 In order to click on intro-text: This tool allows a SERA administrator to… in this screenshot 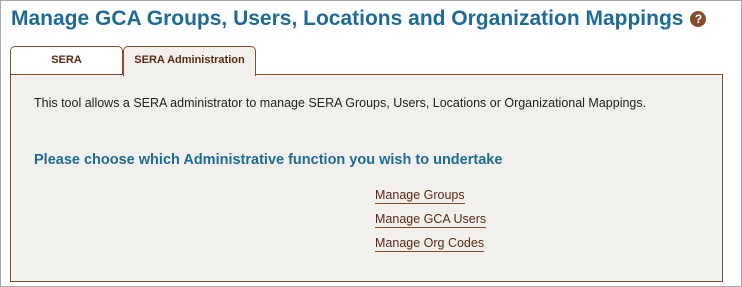, I will do `click(340, 103)`.